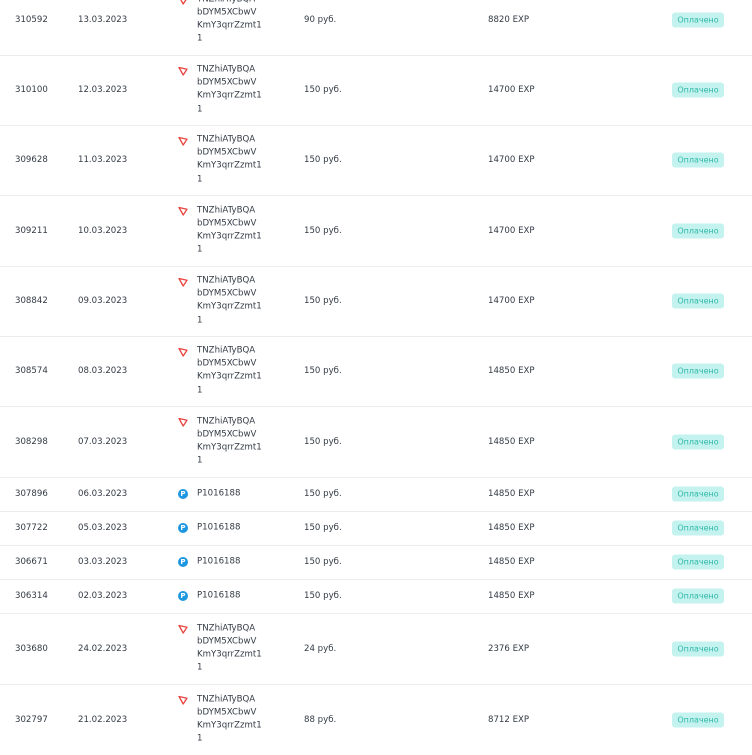 Image resolution: width=752 pixels, height=755 pixels. I want to click on order-date: 08.03.2023, so click(103, 371).